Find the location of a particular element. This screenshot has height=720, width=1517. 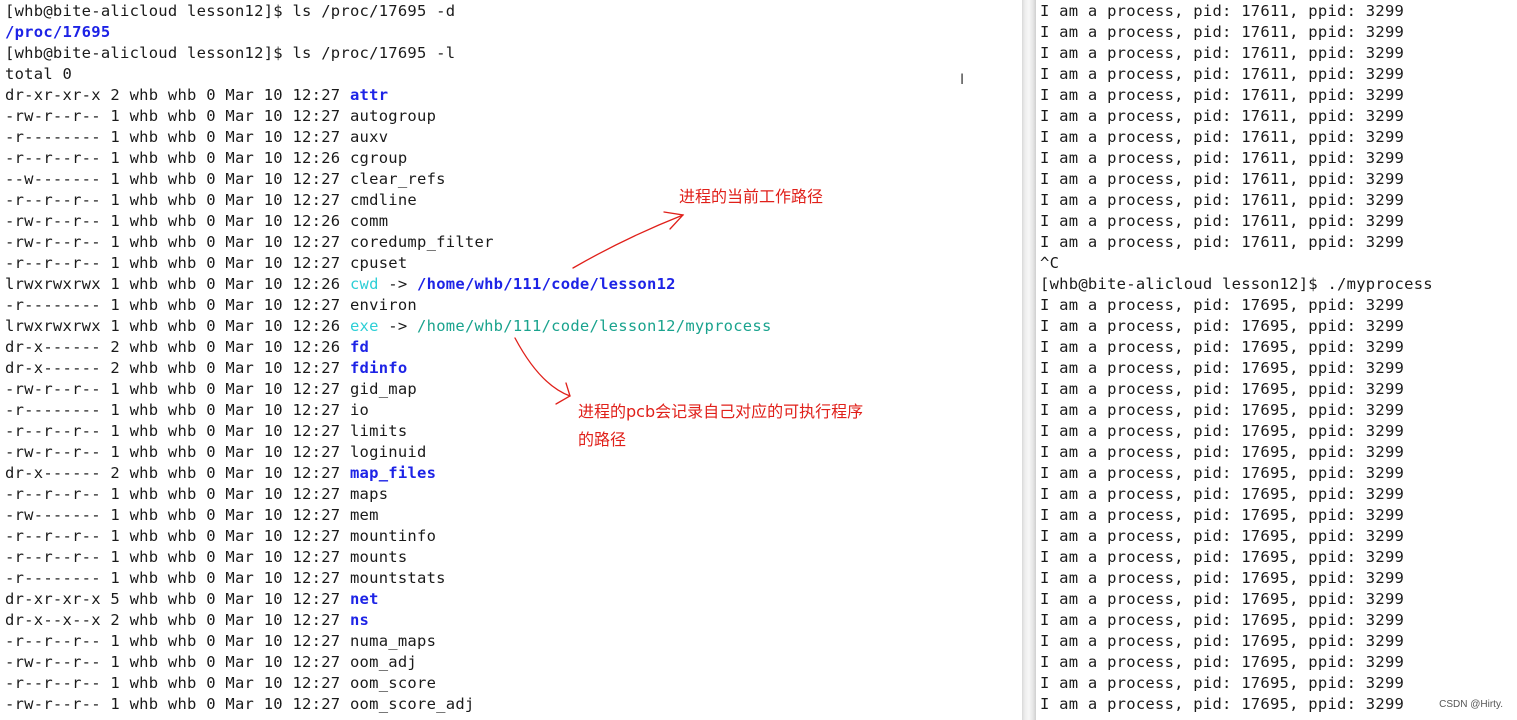

terminal-text: -rw------- 1 whb whb 0 Mar 10 12:27 mem is located at coordinates (192, 515).